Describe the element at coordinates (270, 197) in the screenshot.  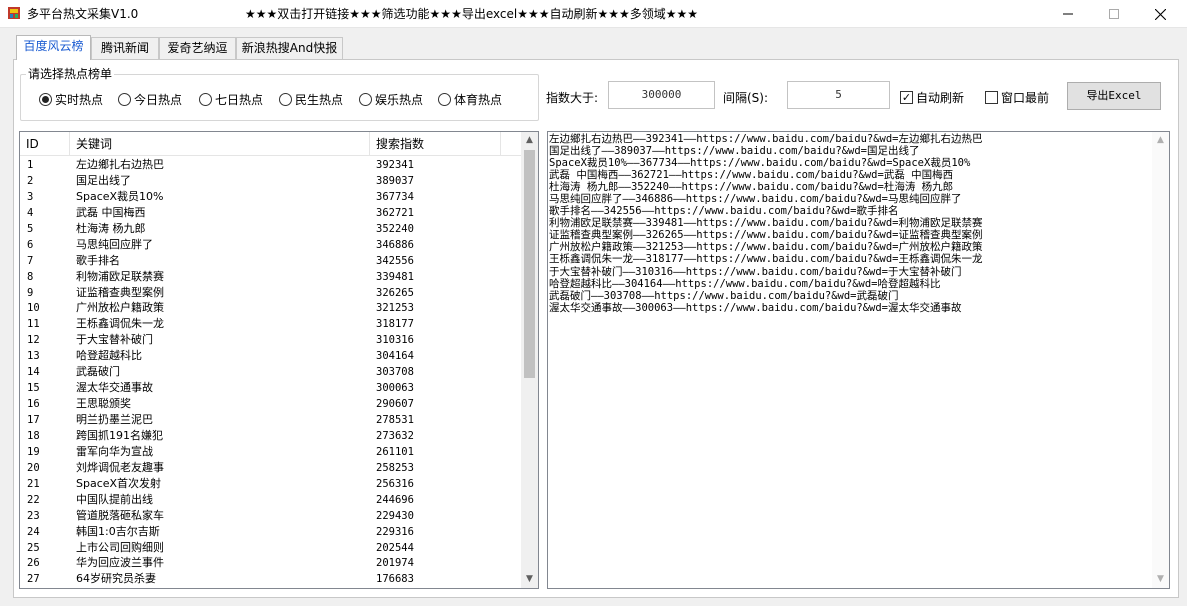
I see `table-row: 3 SpaceX裁员10% 367734` at that location.